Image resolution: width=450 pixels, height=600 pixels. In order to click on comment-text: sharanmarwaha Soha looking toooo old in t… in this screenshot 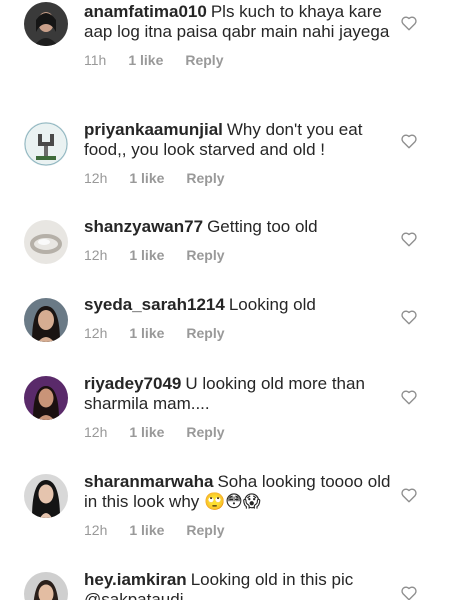, I will do `click(238, 492)`.